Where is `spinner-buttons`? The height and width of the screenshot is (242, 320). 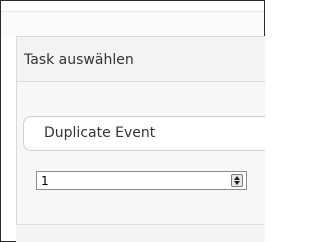
spinner-buttons is located at coordinates (237, 180).